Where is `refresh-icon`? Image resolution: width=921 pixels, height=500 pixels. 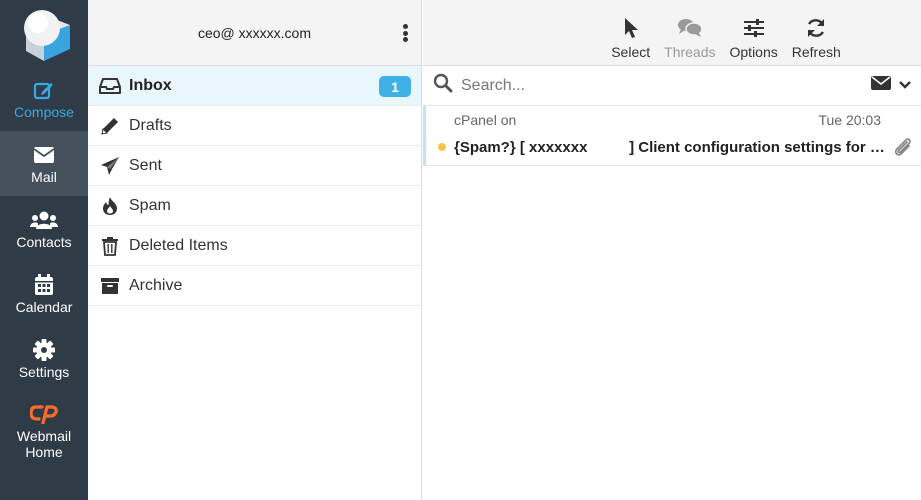
refresh-icon is located at coordinates (816, 28).